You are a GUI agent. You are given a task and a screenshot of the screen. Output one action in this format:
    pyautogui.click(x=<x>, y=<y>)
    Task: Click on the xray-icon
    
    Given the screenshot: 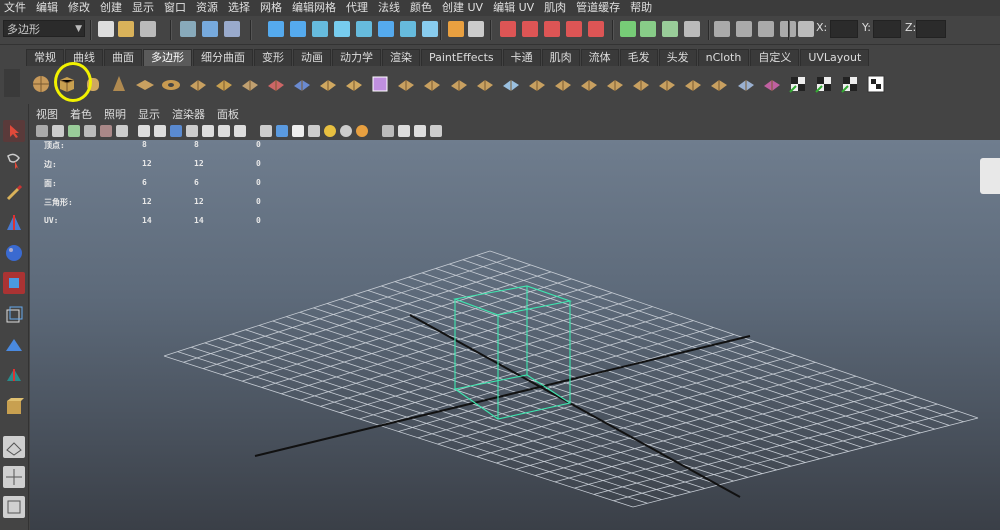 What is the action you would take?
    pyautogui.click(x=404, y=131)
    